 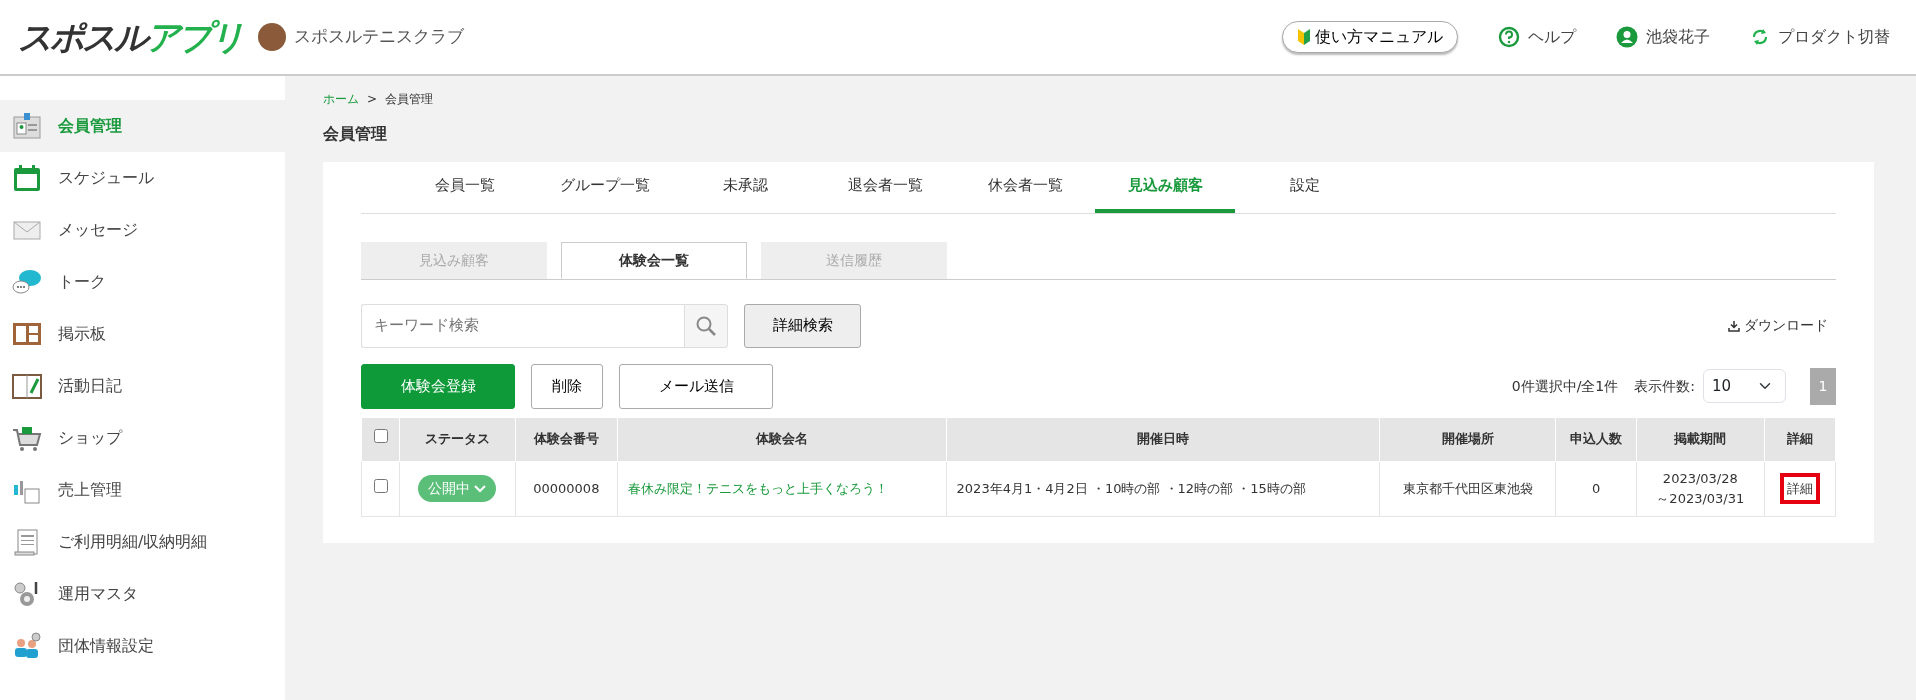 I want to click on tab: 設定, so click(x=1305, y=187).